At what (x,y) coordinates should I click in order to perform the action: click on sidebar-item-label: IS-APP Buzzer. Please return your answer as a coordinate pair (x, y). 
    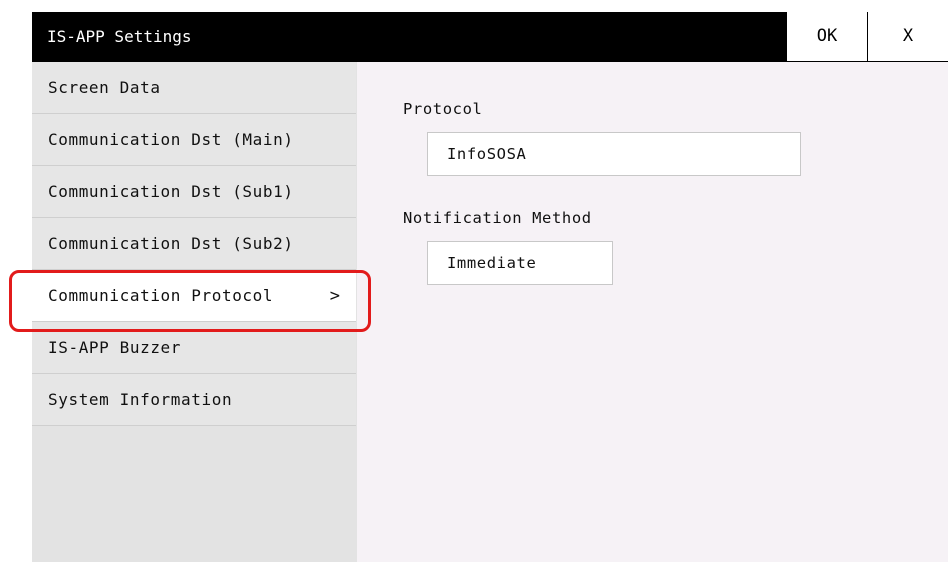
    Looking at the image, I should click on (115, 347).